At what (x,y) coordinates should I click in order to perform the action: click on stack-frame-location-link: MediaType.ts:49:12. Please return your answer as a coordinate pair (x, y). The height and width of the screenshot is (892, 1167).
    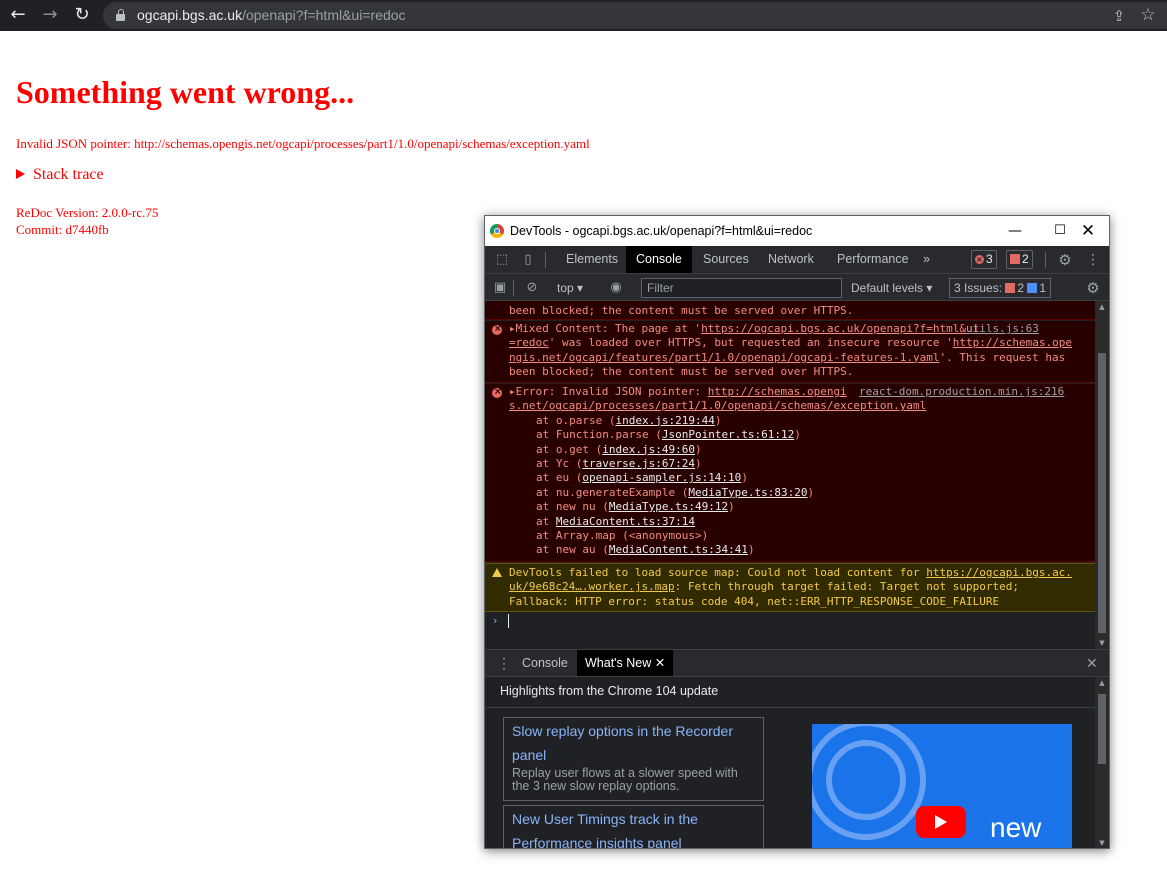
    Looking at the image, I should click on (668, 506).